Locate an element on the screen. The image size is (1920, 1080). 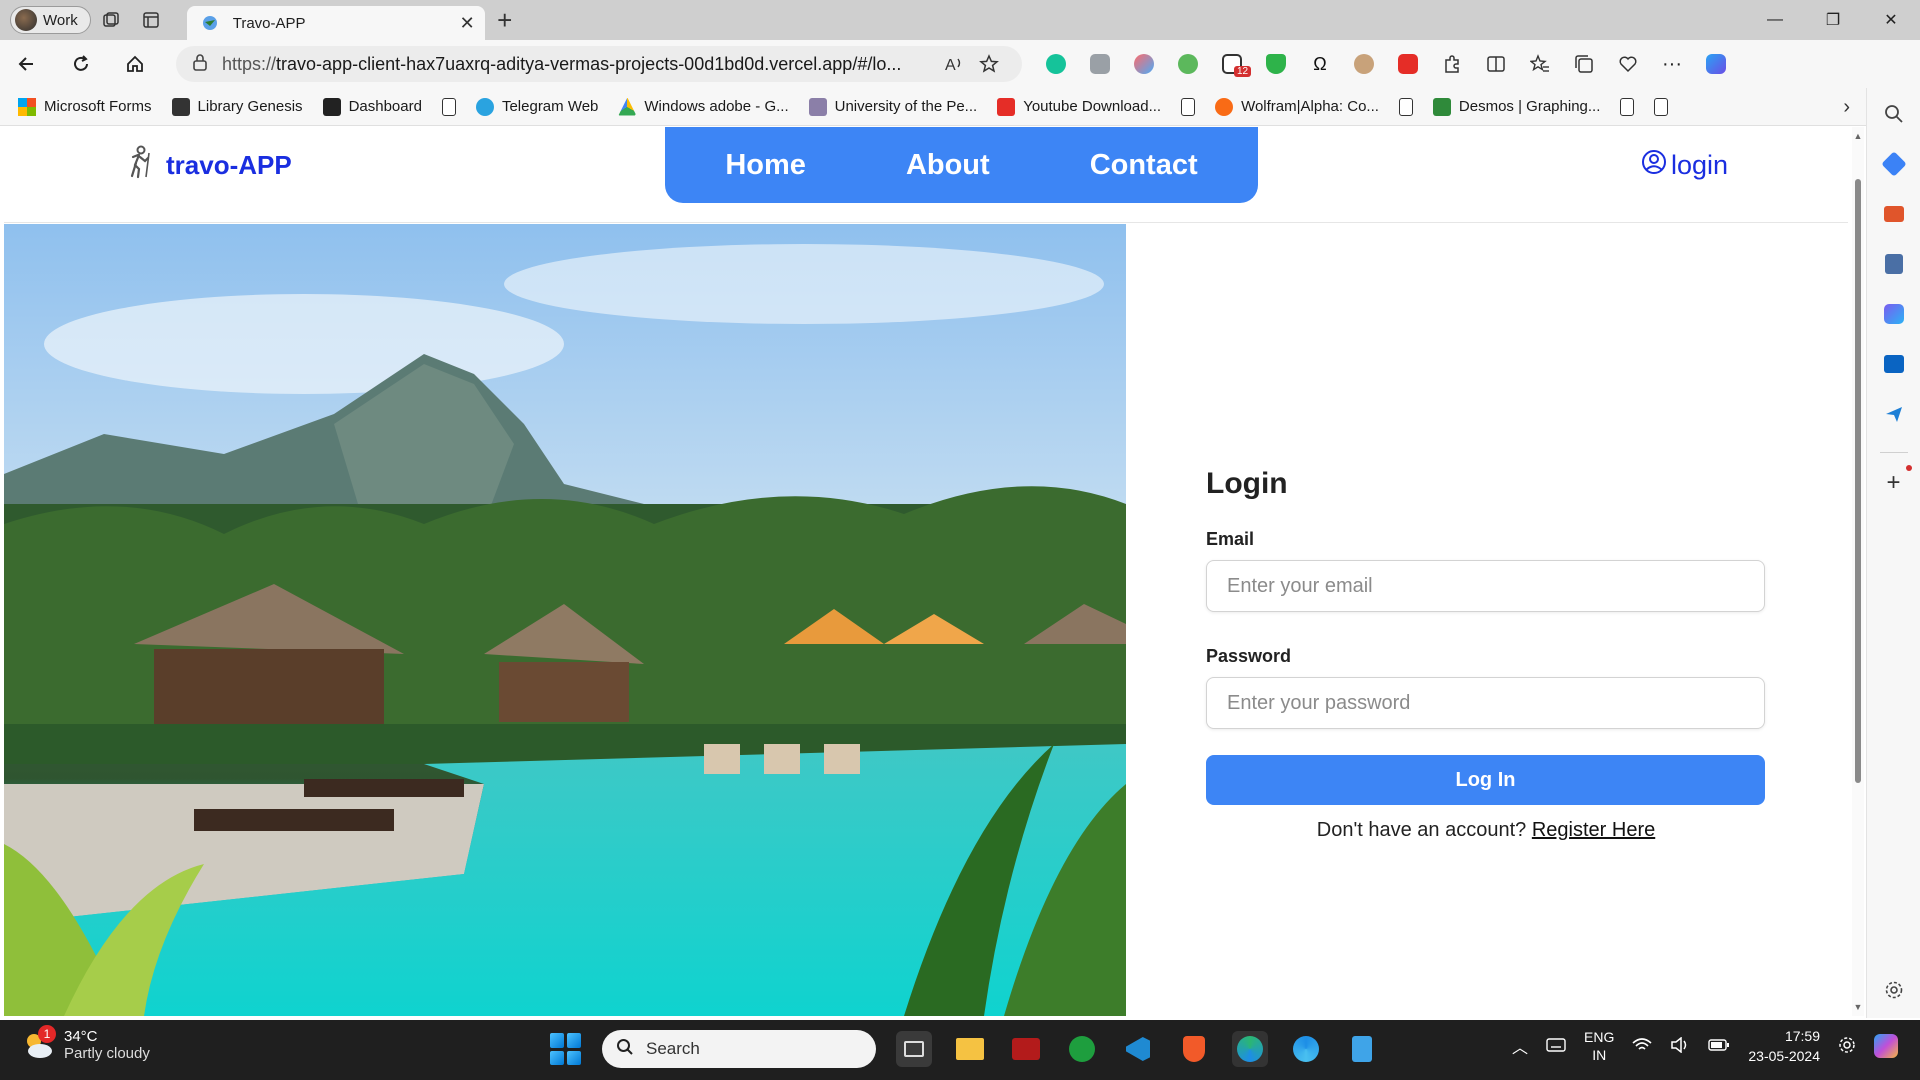
task-view-icon is located at coordinates (914, 1049).